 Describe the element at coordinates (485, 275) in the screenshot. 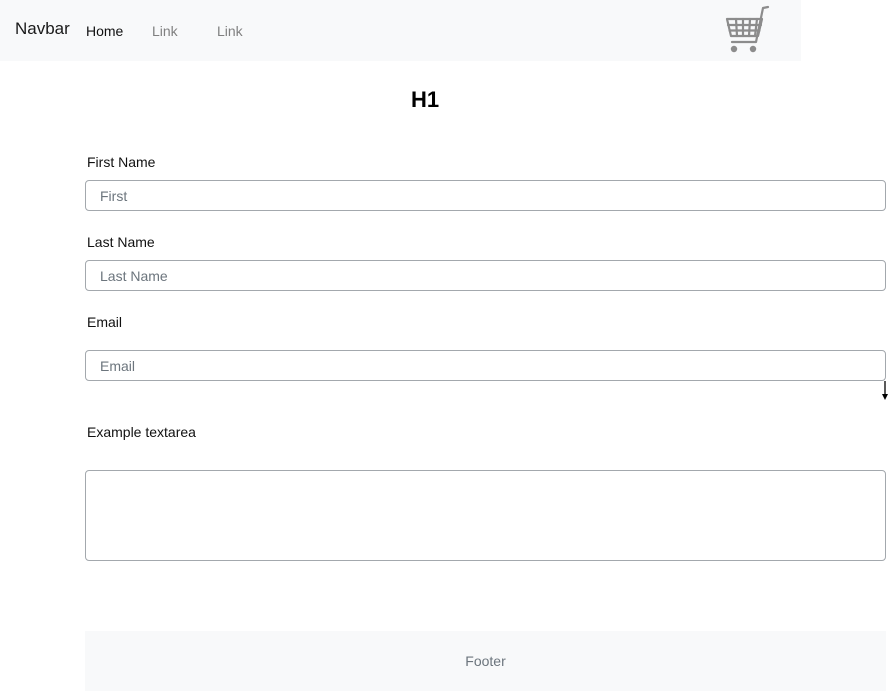

I see `last-name-input` at that location.